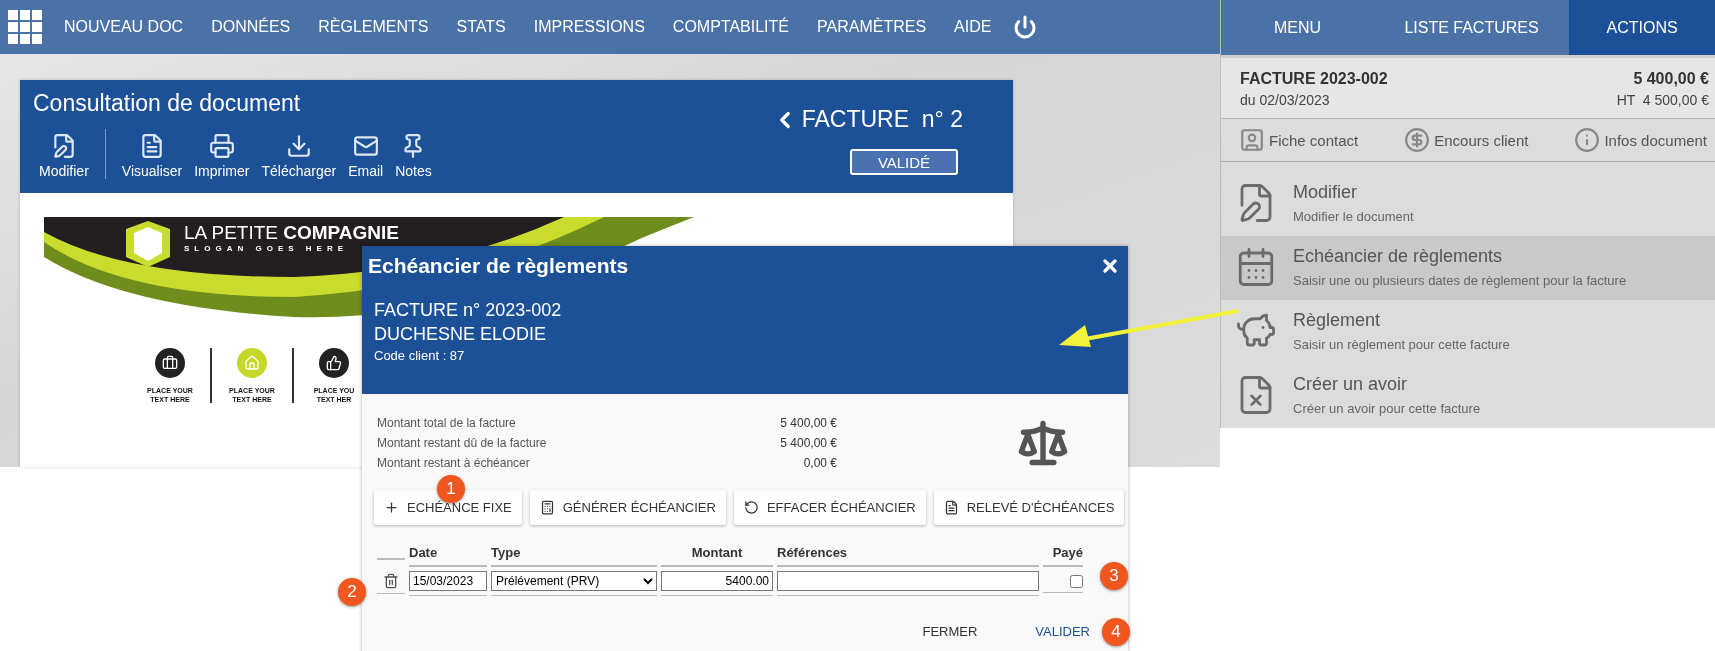  What do you see at coordinates (574, 581) in the screenshot?
I see `type-select: Prélévement (PRV)` at bounding box center [574, 581].